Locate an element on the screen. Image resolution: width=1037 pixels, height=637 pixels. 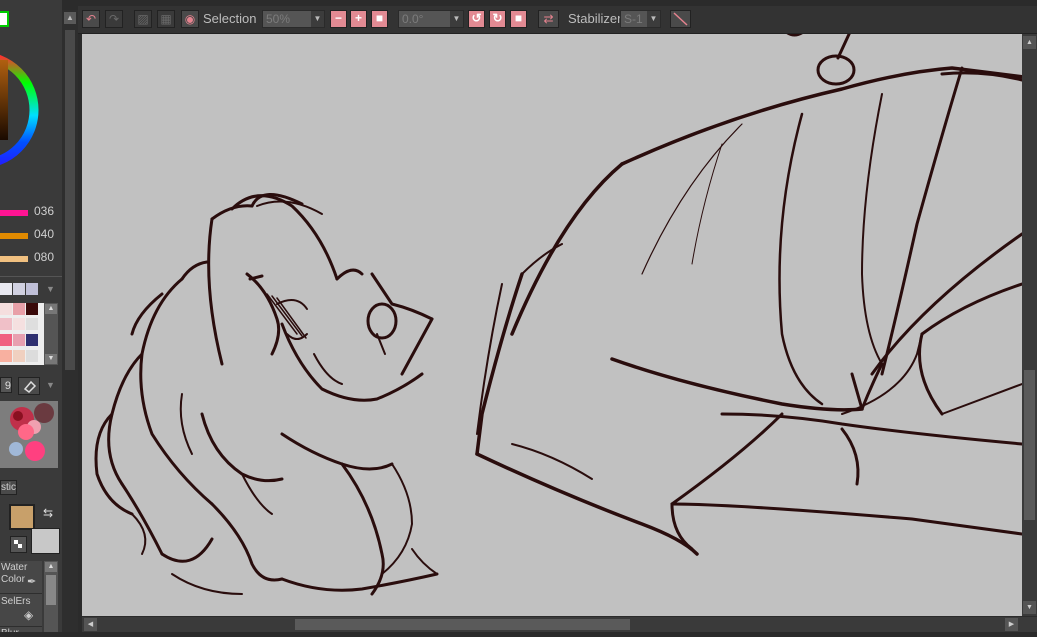
diagonal-line-icon is located at coordinates (680, 19).